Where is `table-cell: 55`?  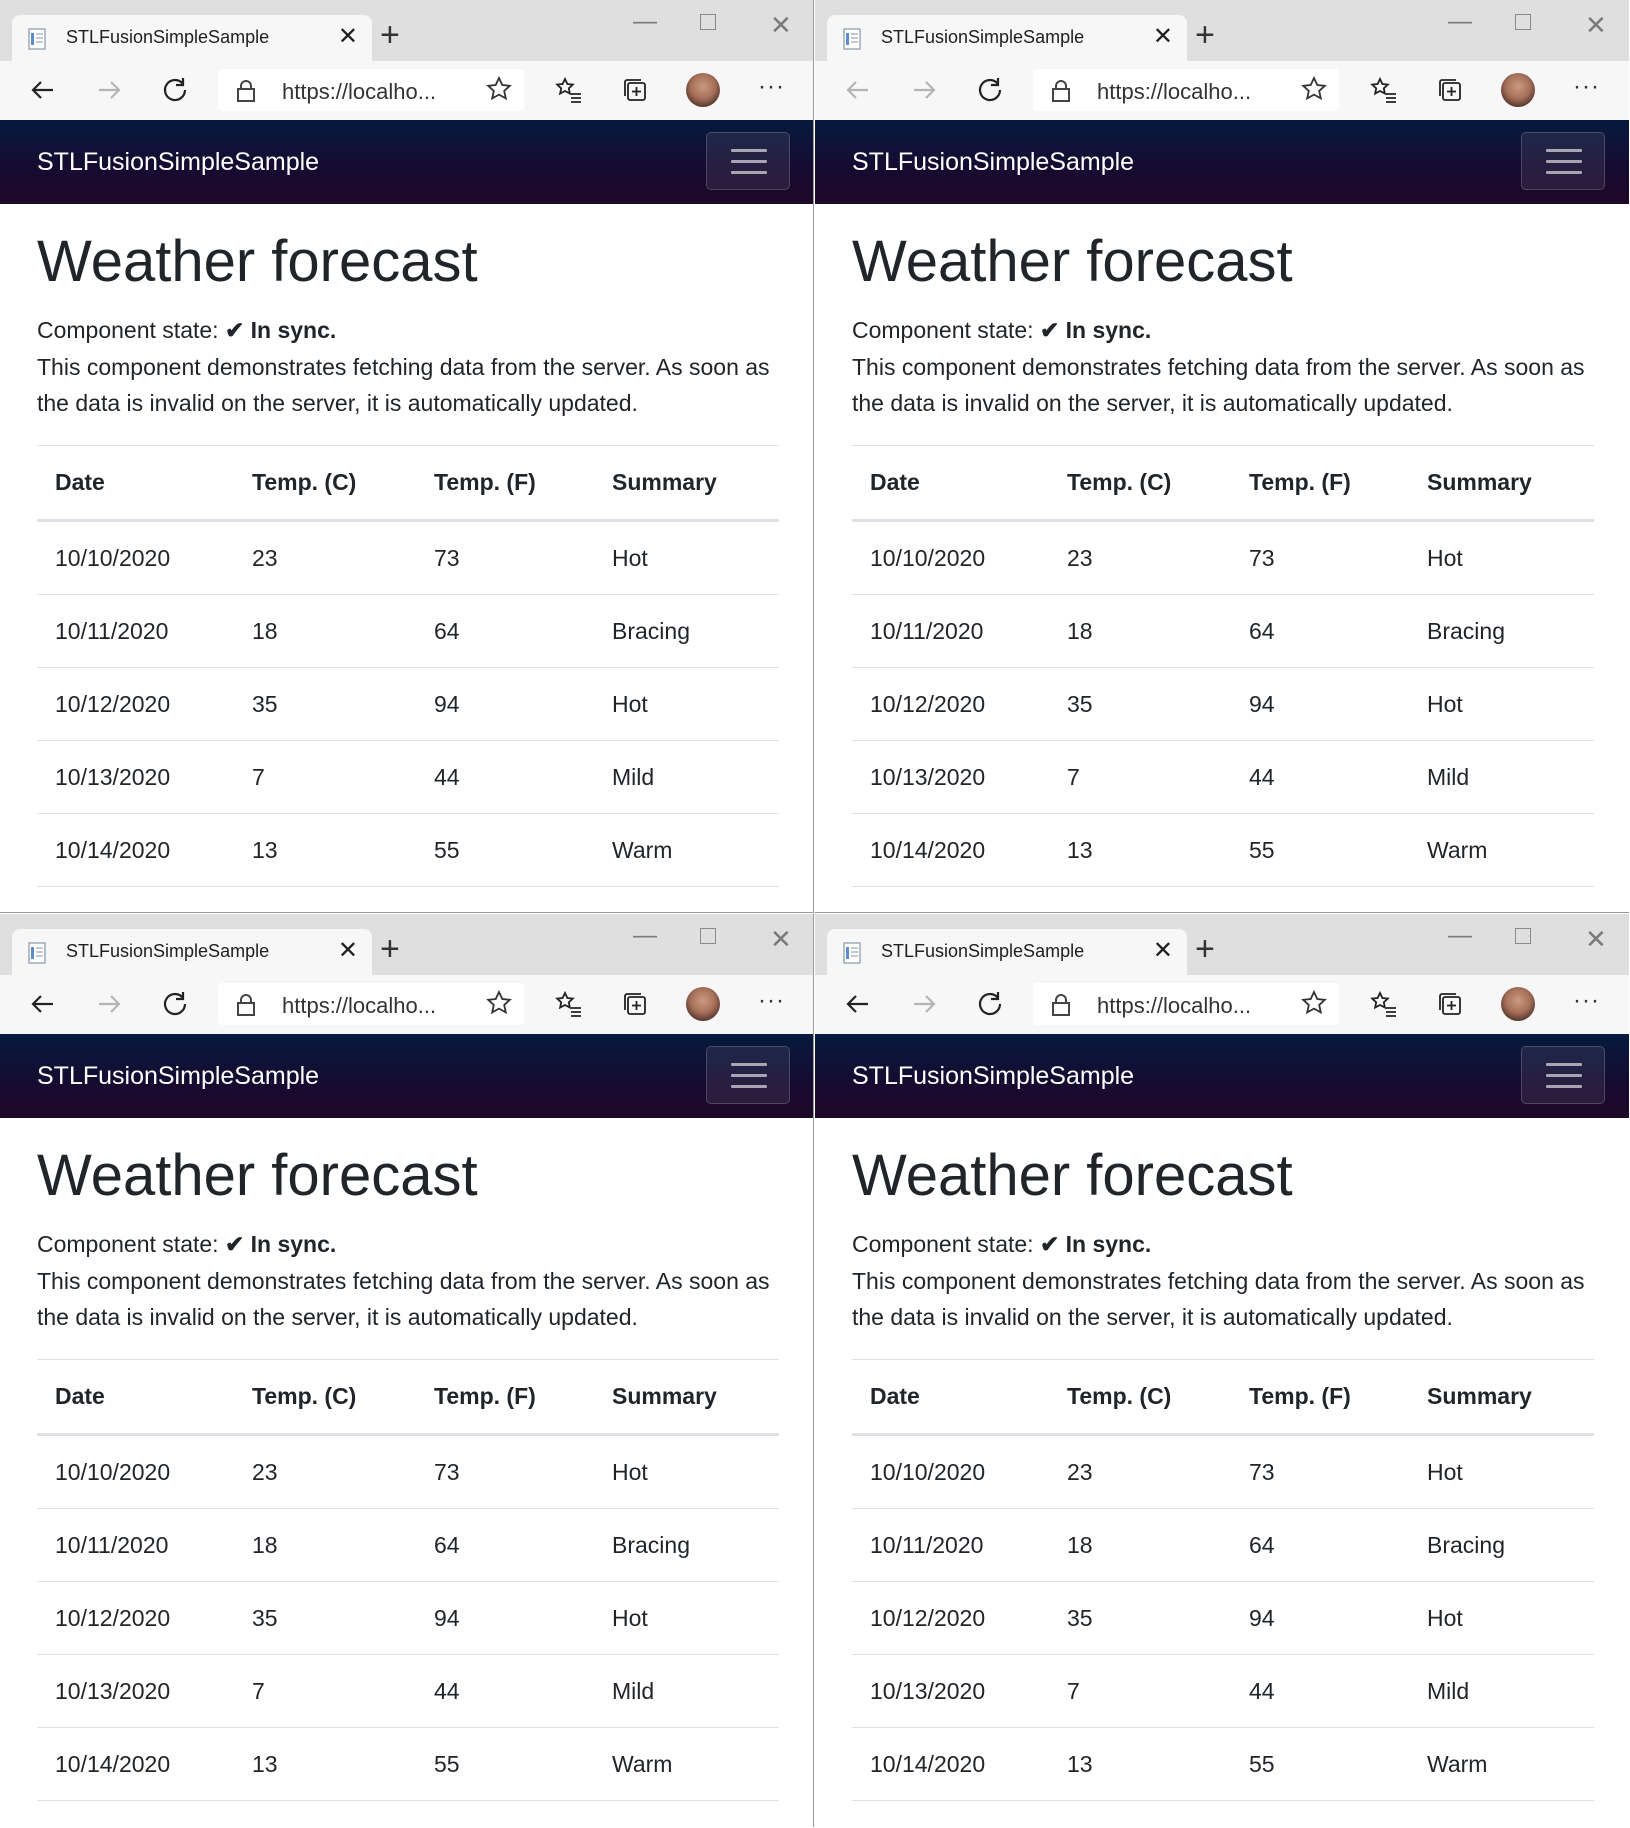 table-cell: 55 is located at coordinates (447, 849).